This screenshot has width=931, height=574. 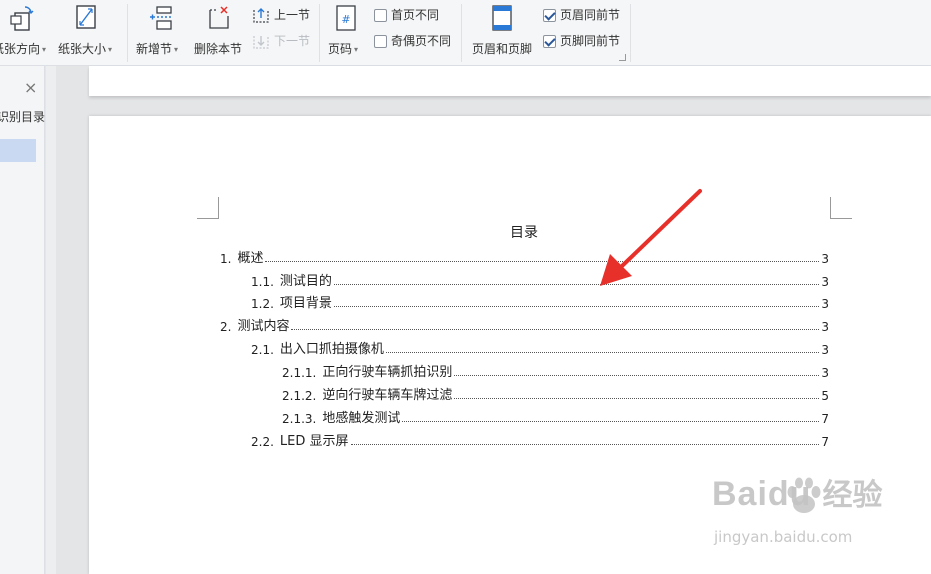 I want to click on toc-entry: 1. 概述 3, so click(x=524, y=257).